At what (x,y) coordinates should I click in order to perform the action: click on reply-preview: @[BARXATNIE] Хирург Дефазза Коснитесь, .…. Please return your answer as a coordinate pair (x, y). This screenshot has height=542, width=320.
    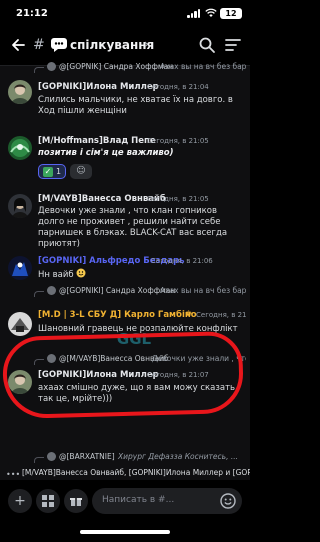
    Looking at the image, I should click on (140, 457).